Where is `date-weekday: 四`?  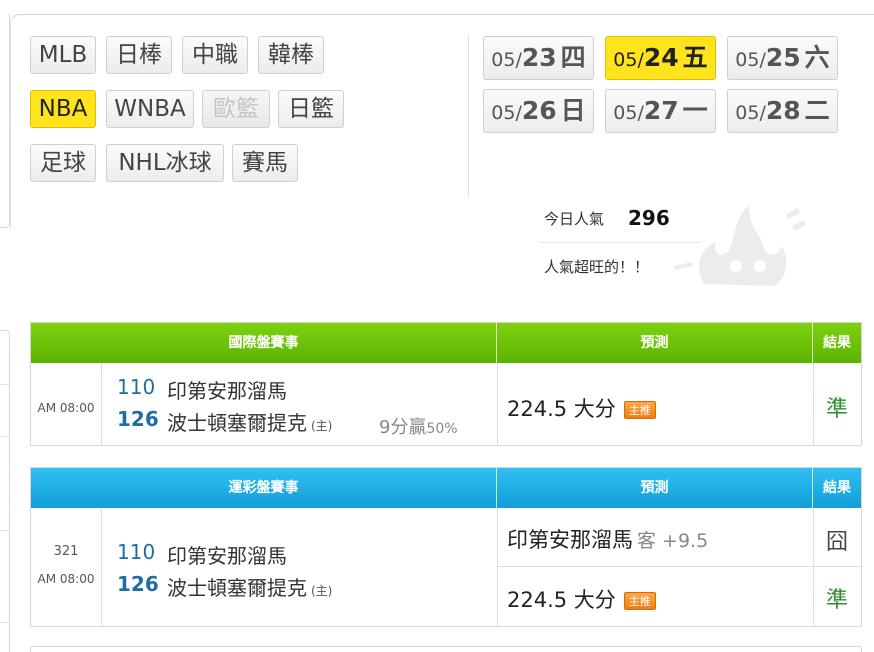
date-weekday: 四 is located at coordinates (573, 57).